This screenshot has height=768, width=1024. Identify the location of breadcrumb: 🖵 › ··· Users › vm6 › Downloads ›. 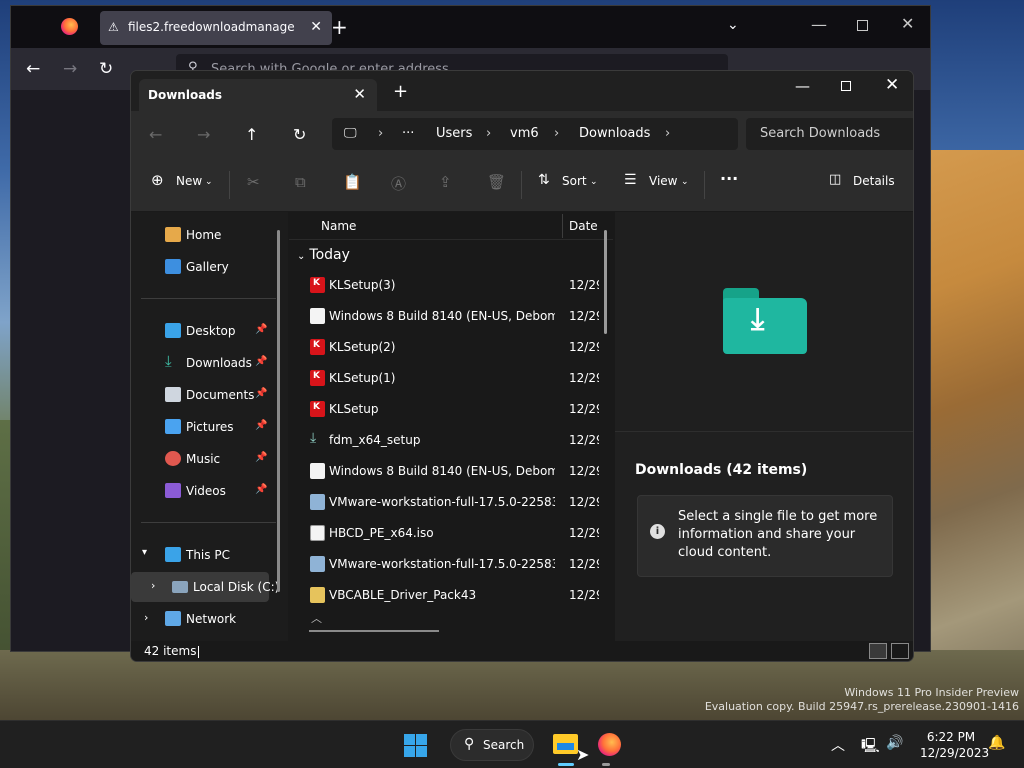
(535, 134).